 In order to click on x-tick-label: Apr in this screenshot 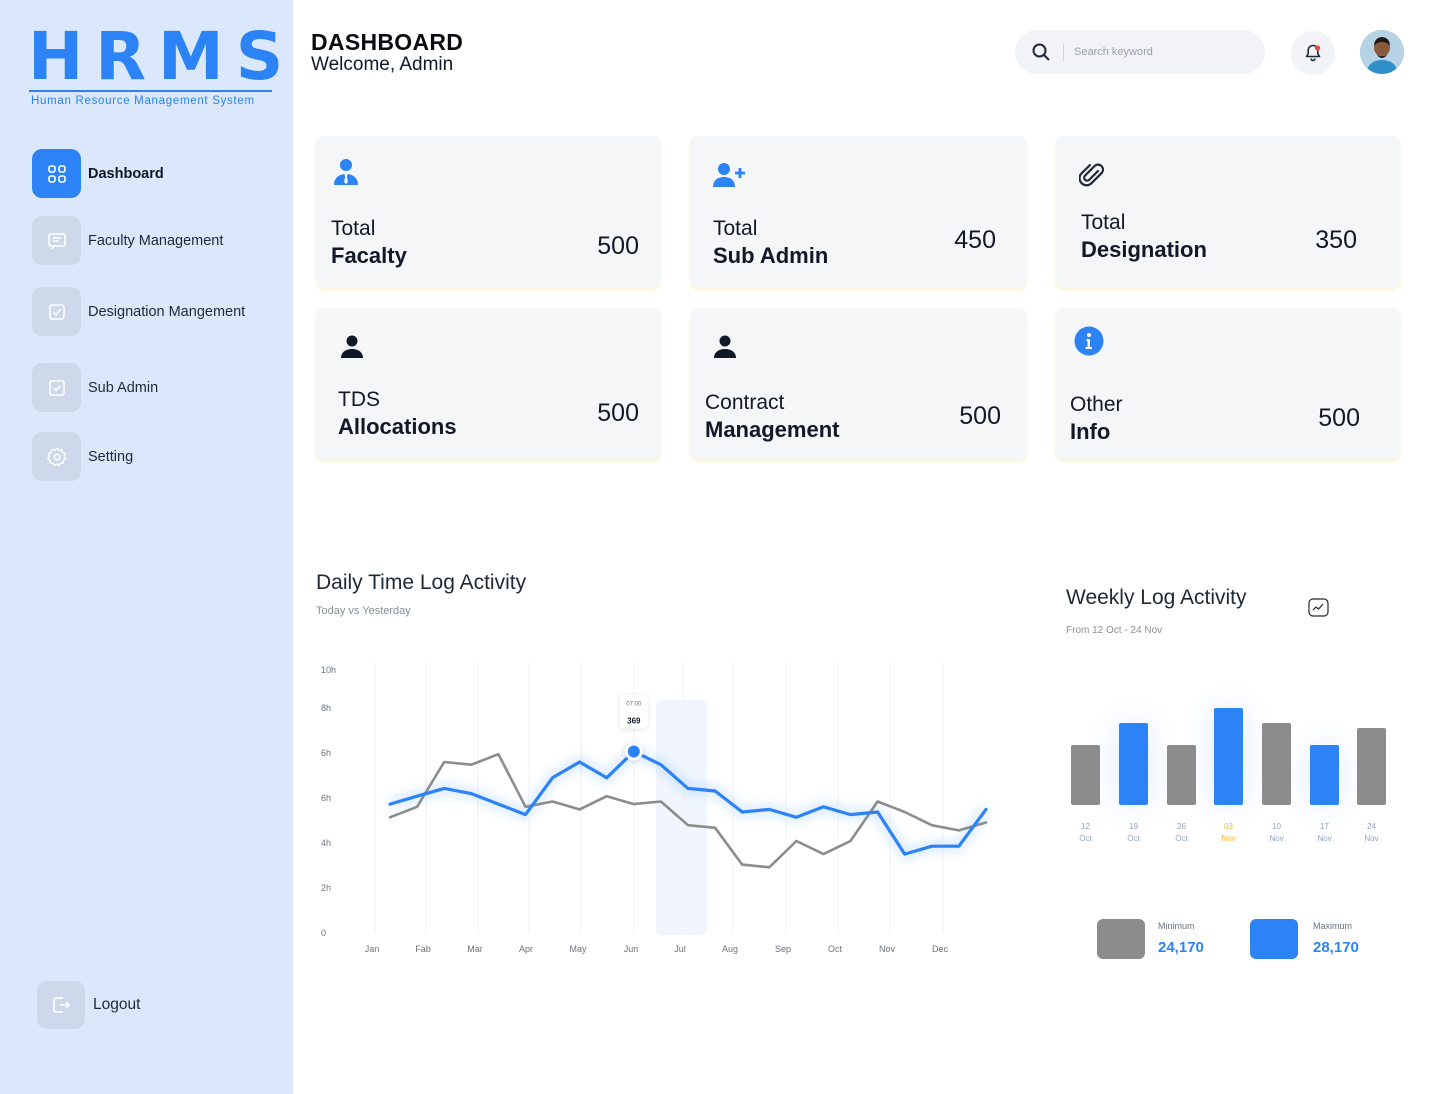, I will do `click(526, 949)`.